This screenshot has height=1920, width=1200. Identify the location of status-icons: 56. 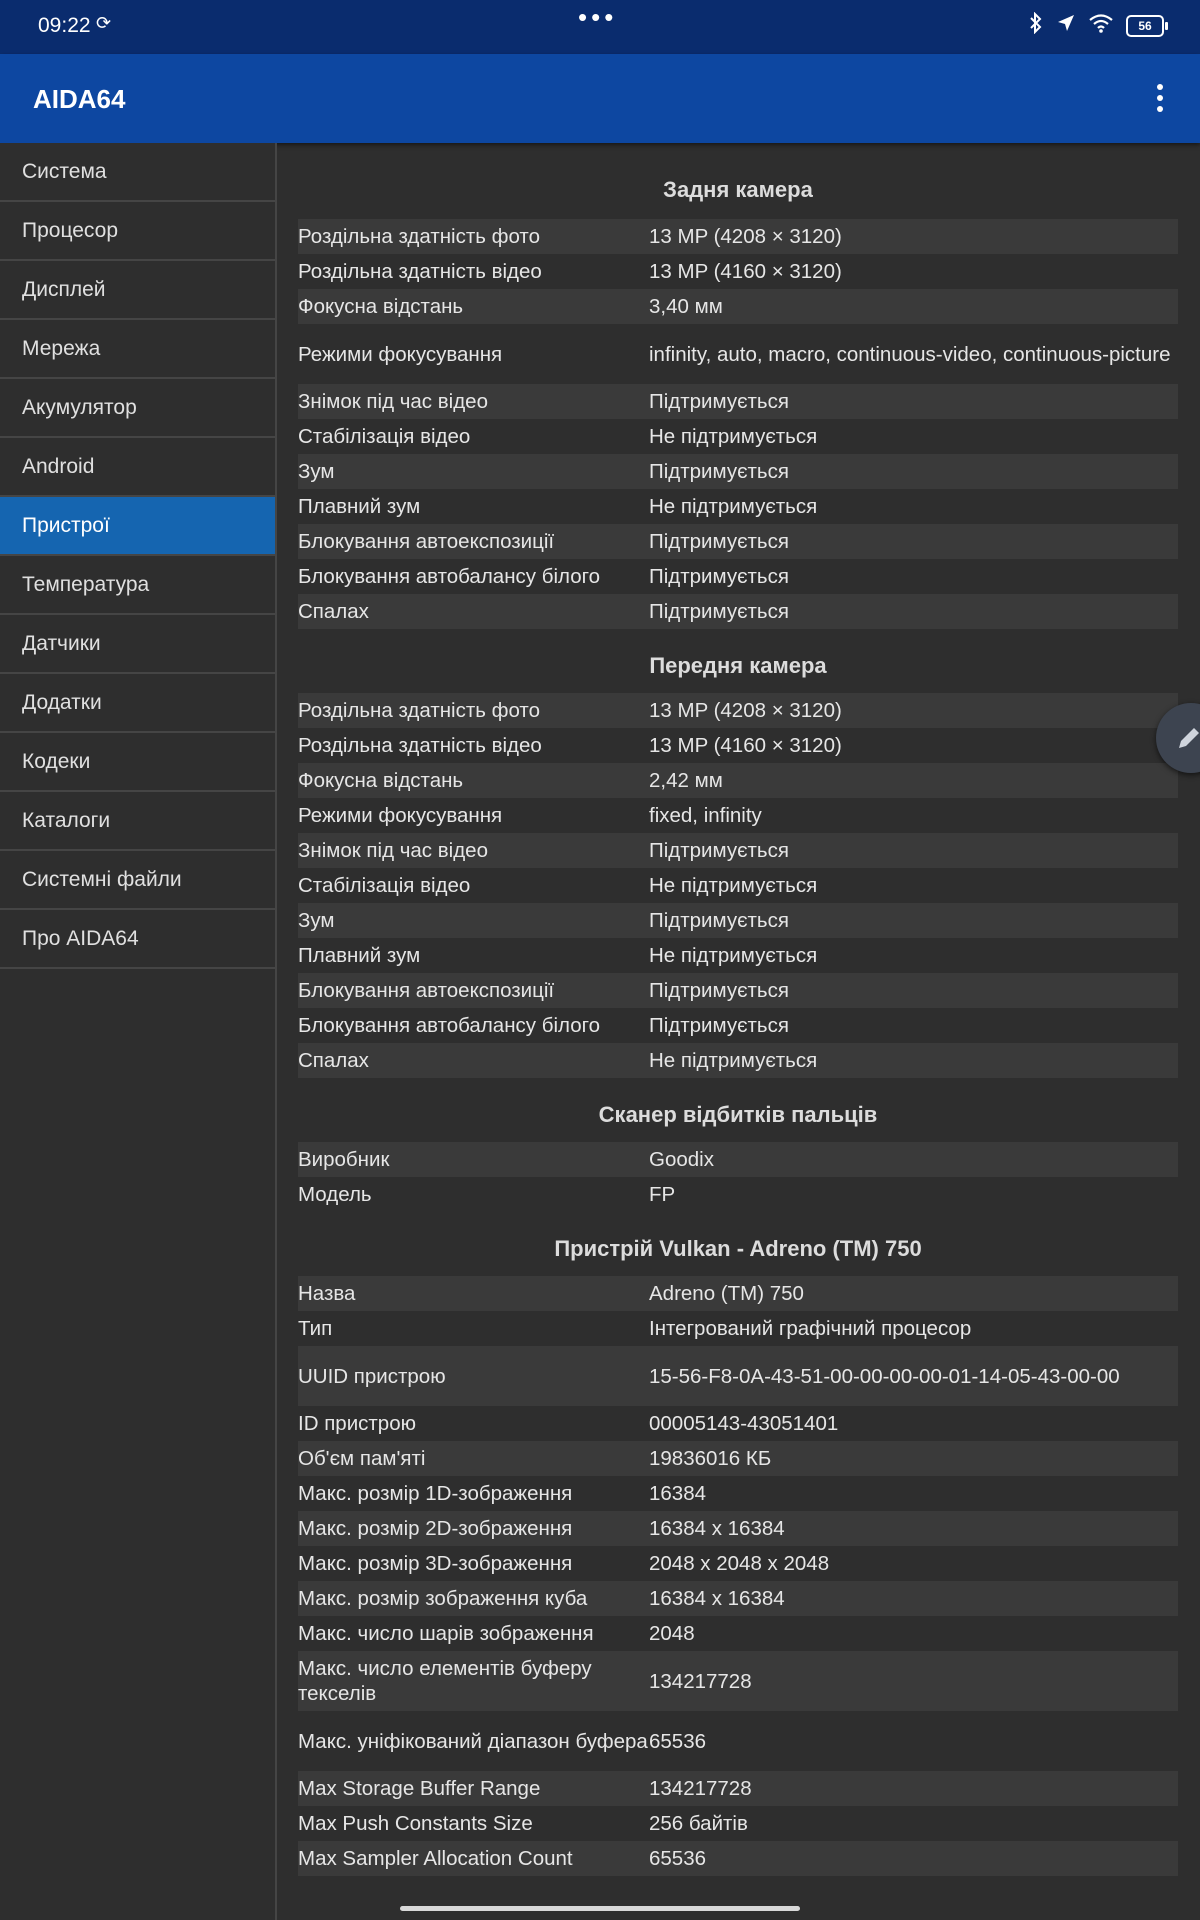
(1098, 25).